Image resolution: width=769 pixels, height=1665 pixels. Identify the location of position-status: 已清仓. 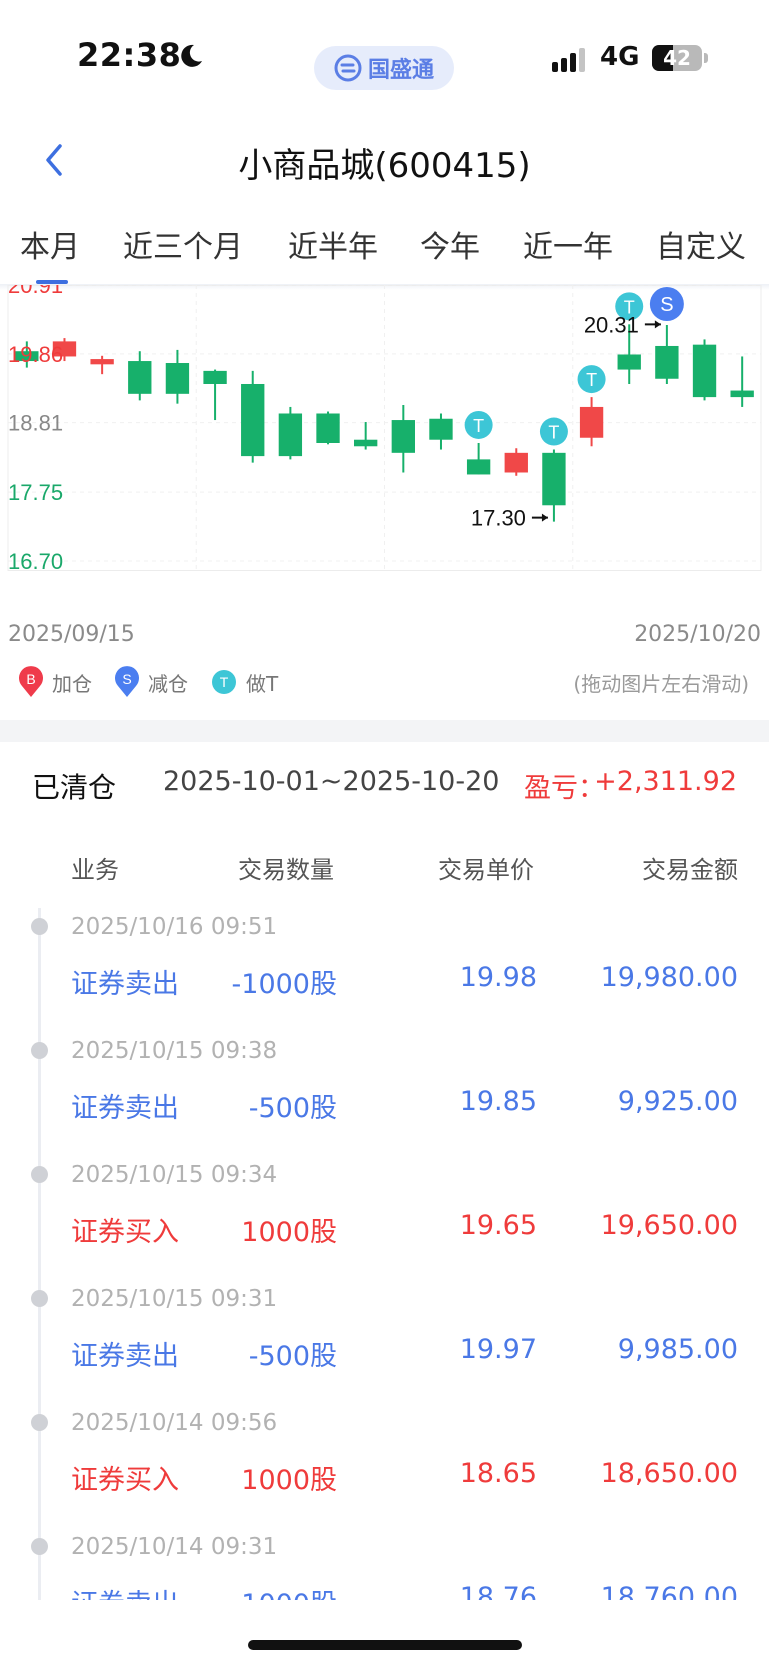
(74, 787).